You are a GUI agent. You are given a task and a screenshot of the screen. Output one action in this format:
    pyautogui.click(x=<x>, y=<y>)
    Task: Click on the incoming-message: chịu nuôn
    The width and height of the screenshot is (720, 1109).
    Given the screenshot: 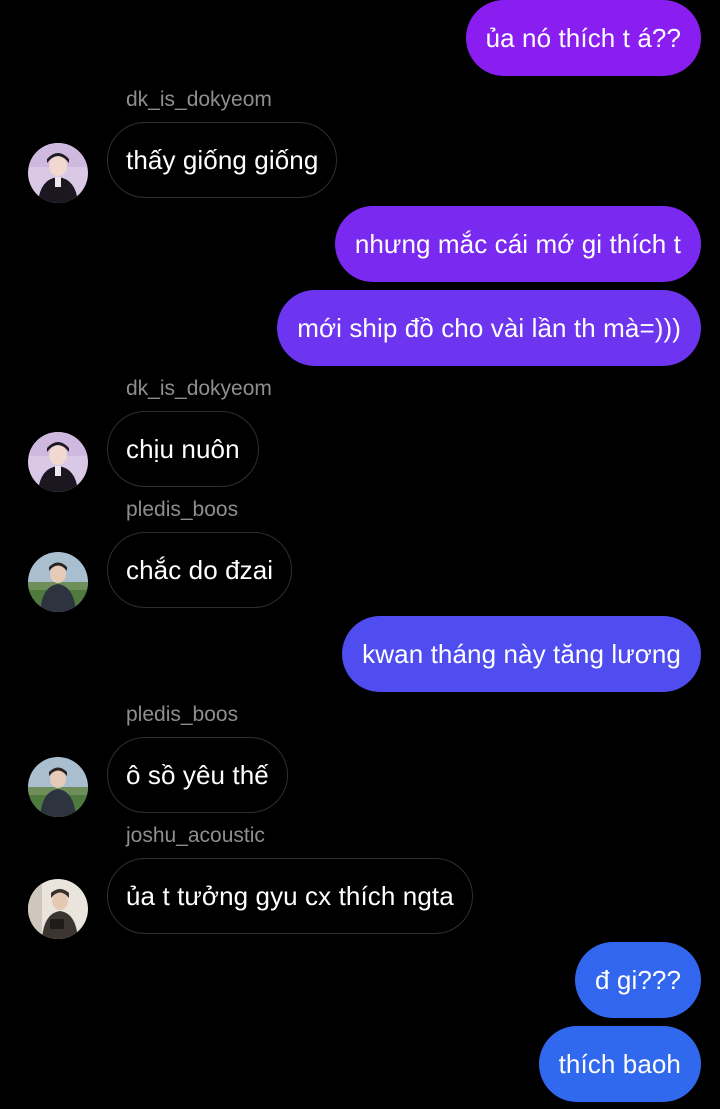 What is the action you would take?
    pyautogui.click(x=183, y=449)
    